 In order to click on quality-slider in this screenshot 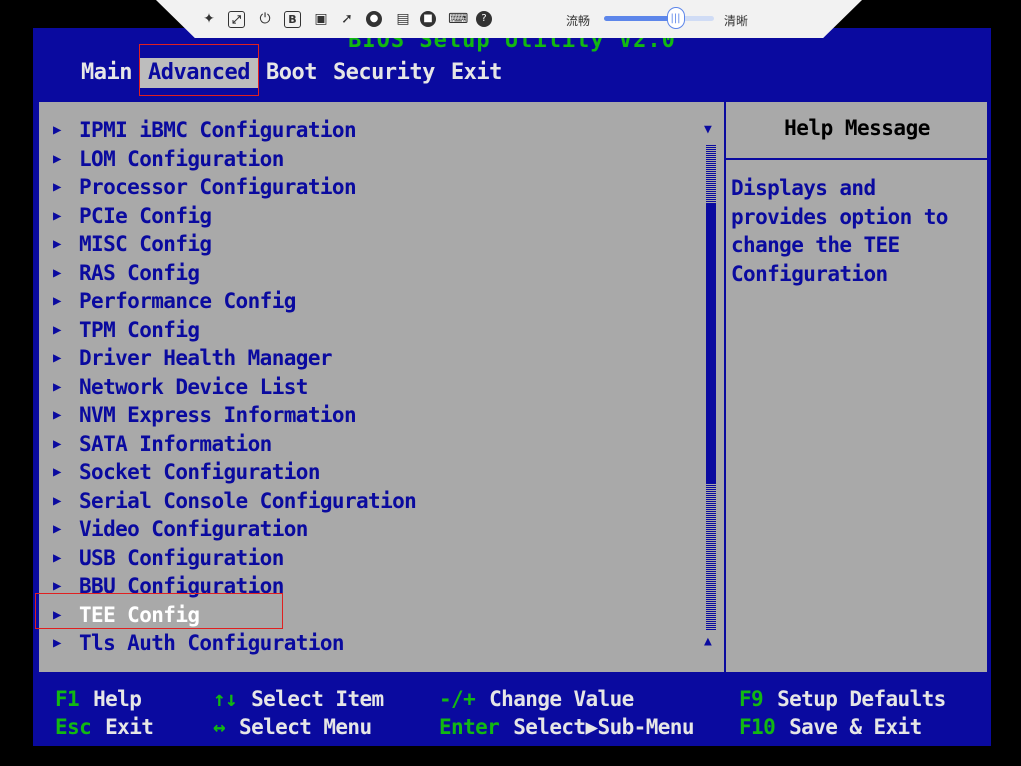, I will do `click(659, 18)`.